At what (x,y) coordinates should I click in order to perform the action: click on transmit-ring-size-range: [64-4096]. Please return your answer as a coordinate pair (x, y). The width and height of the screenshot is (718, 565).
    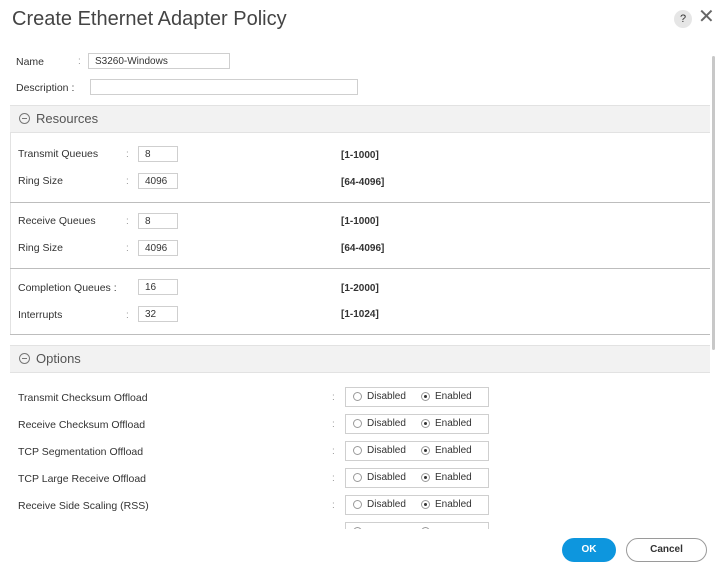
    Looking at the image, I should click on (363, 182).